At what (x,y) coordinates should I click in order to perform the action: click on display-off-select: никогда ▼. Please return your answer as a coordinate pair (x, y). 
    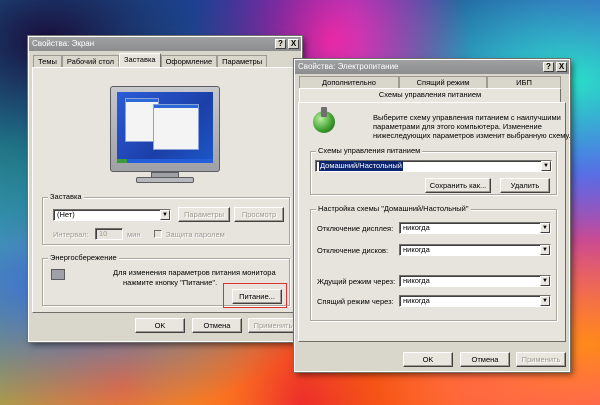
    Looking at the image, I should click on (475, 228).